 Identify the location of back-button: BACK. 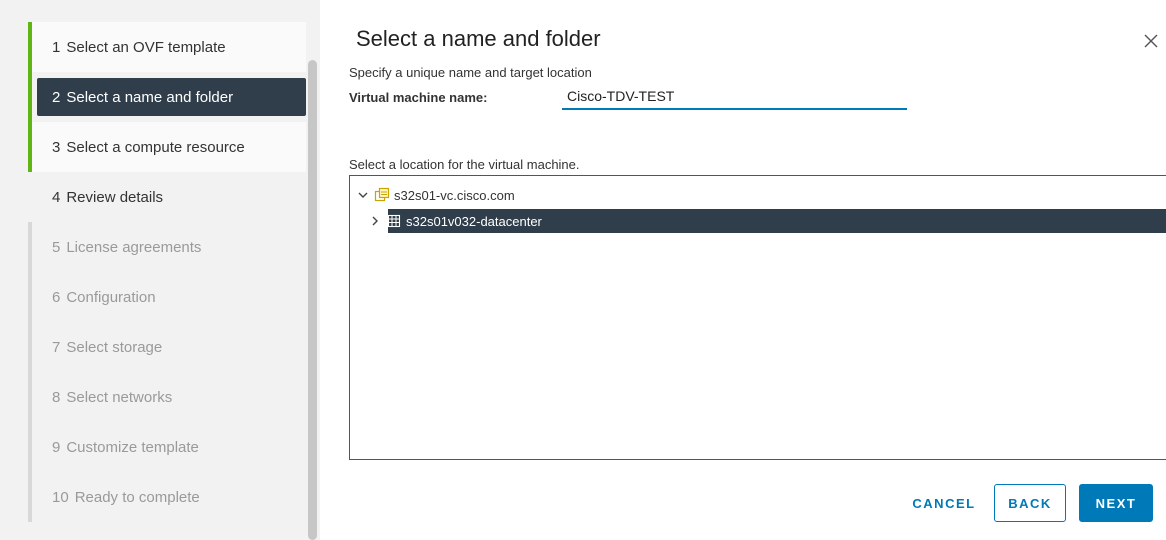
(1030, 503).